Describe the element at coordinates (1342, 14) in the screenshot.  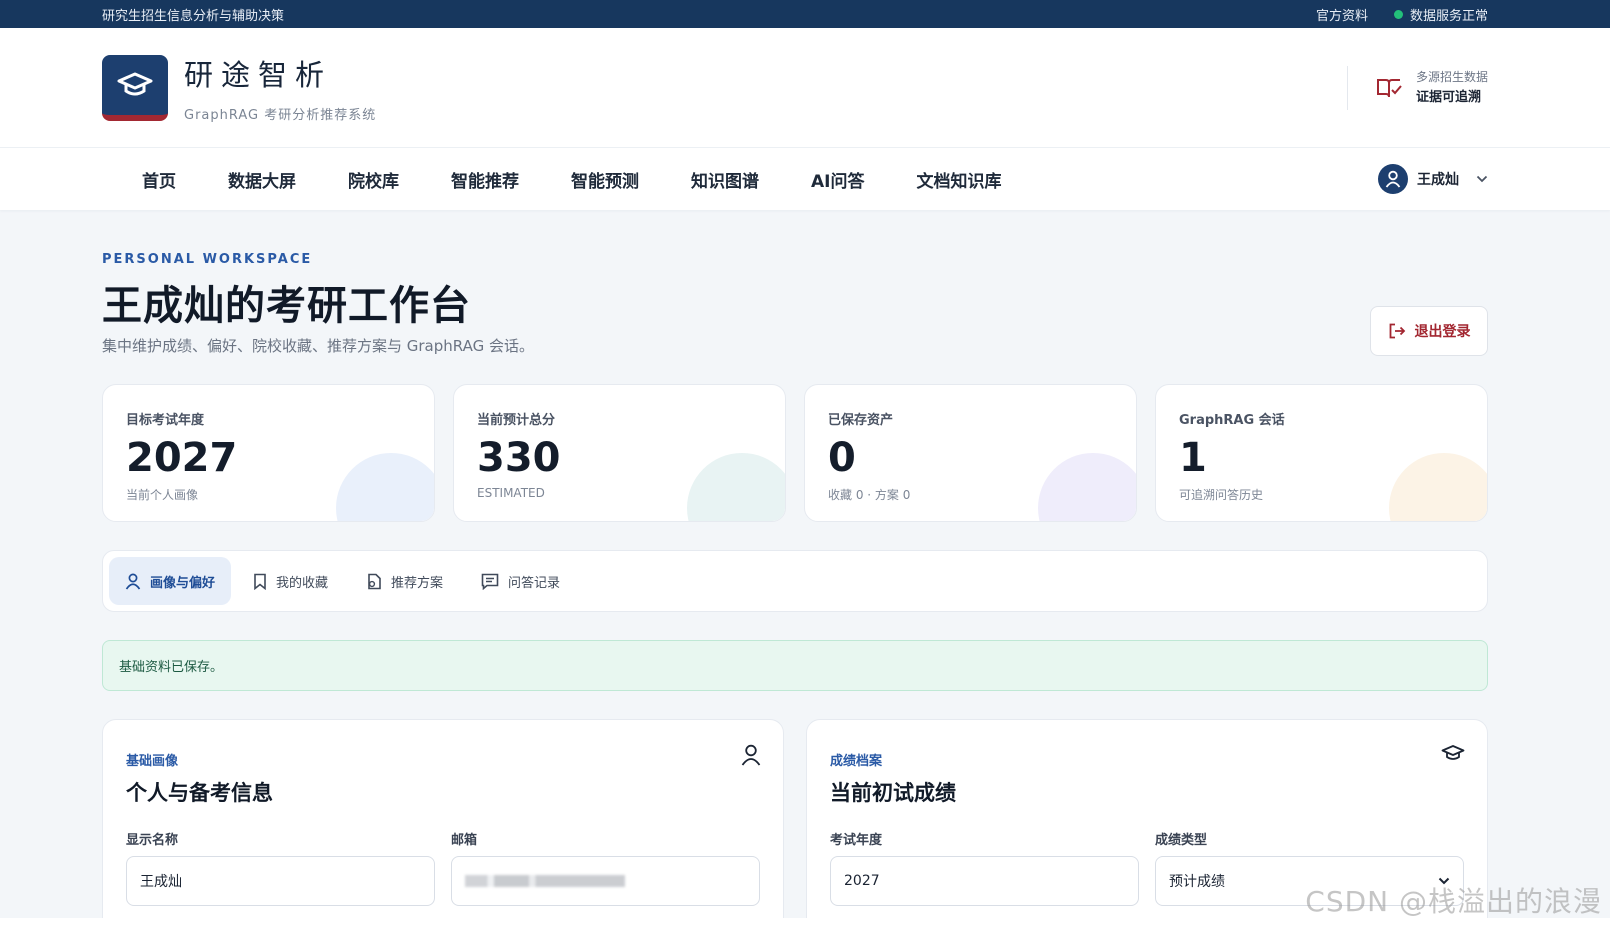
I see `official-resources-link: 官方资料` at that location.